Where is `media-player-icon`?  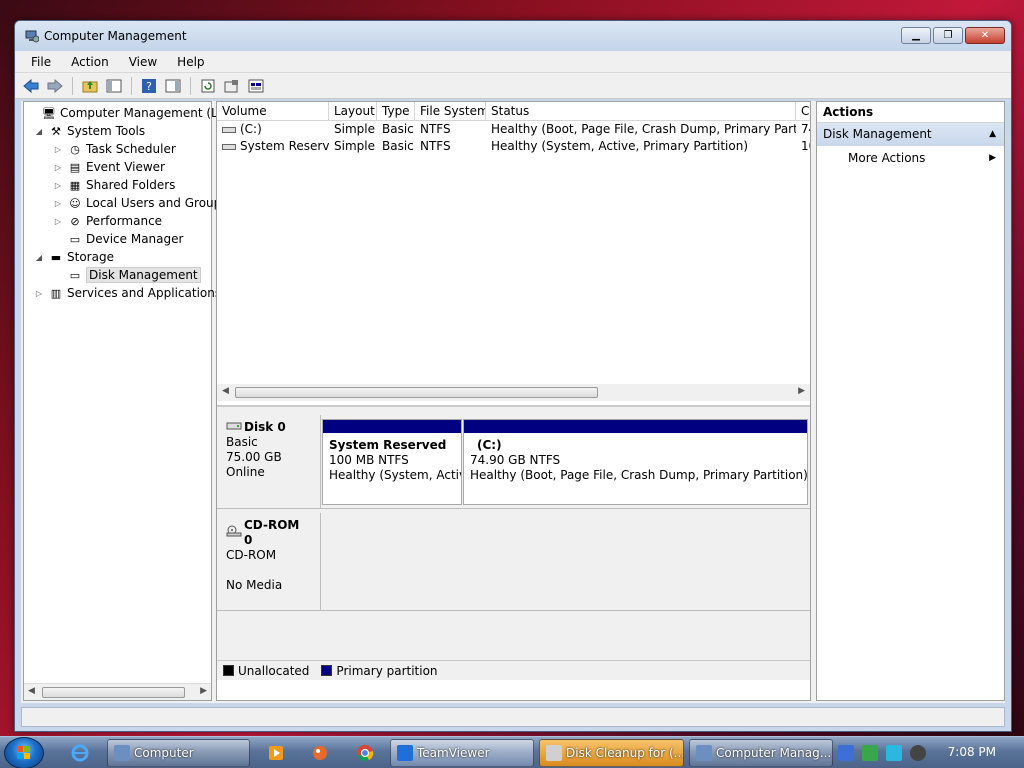
media-player-icon is located at coordinates (276, 753).